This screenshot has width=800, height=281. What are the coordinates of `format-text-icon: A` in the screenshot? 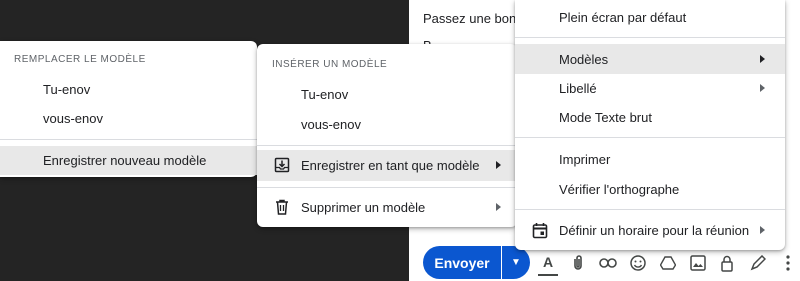 It's located at (548, 263).